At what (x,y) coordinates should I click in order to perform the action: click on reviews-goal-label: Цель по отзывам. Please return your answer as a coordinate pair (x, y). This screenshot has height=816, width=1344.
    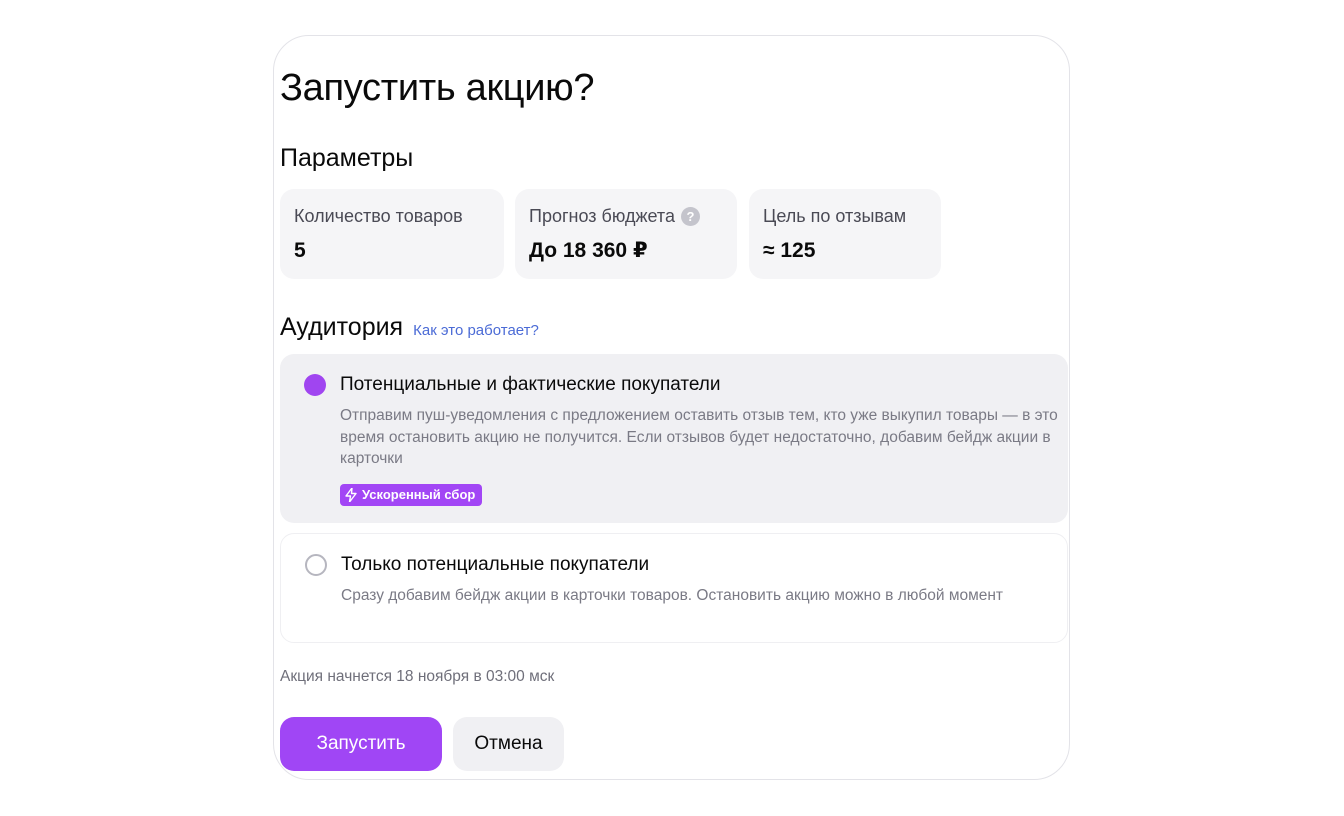
    Looking at the image, I should click on (835, 216).